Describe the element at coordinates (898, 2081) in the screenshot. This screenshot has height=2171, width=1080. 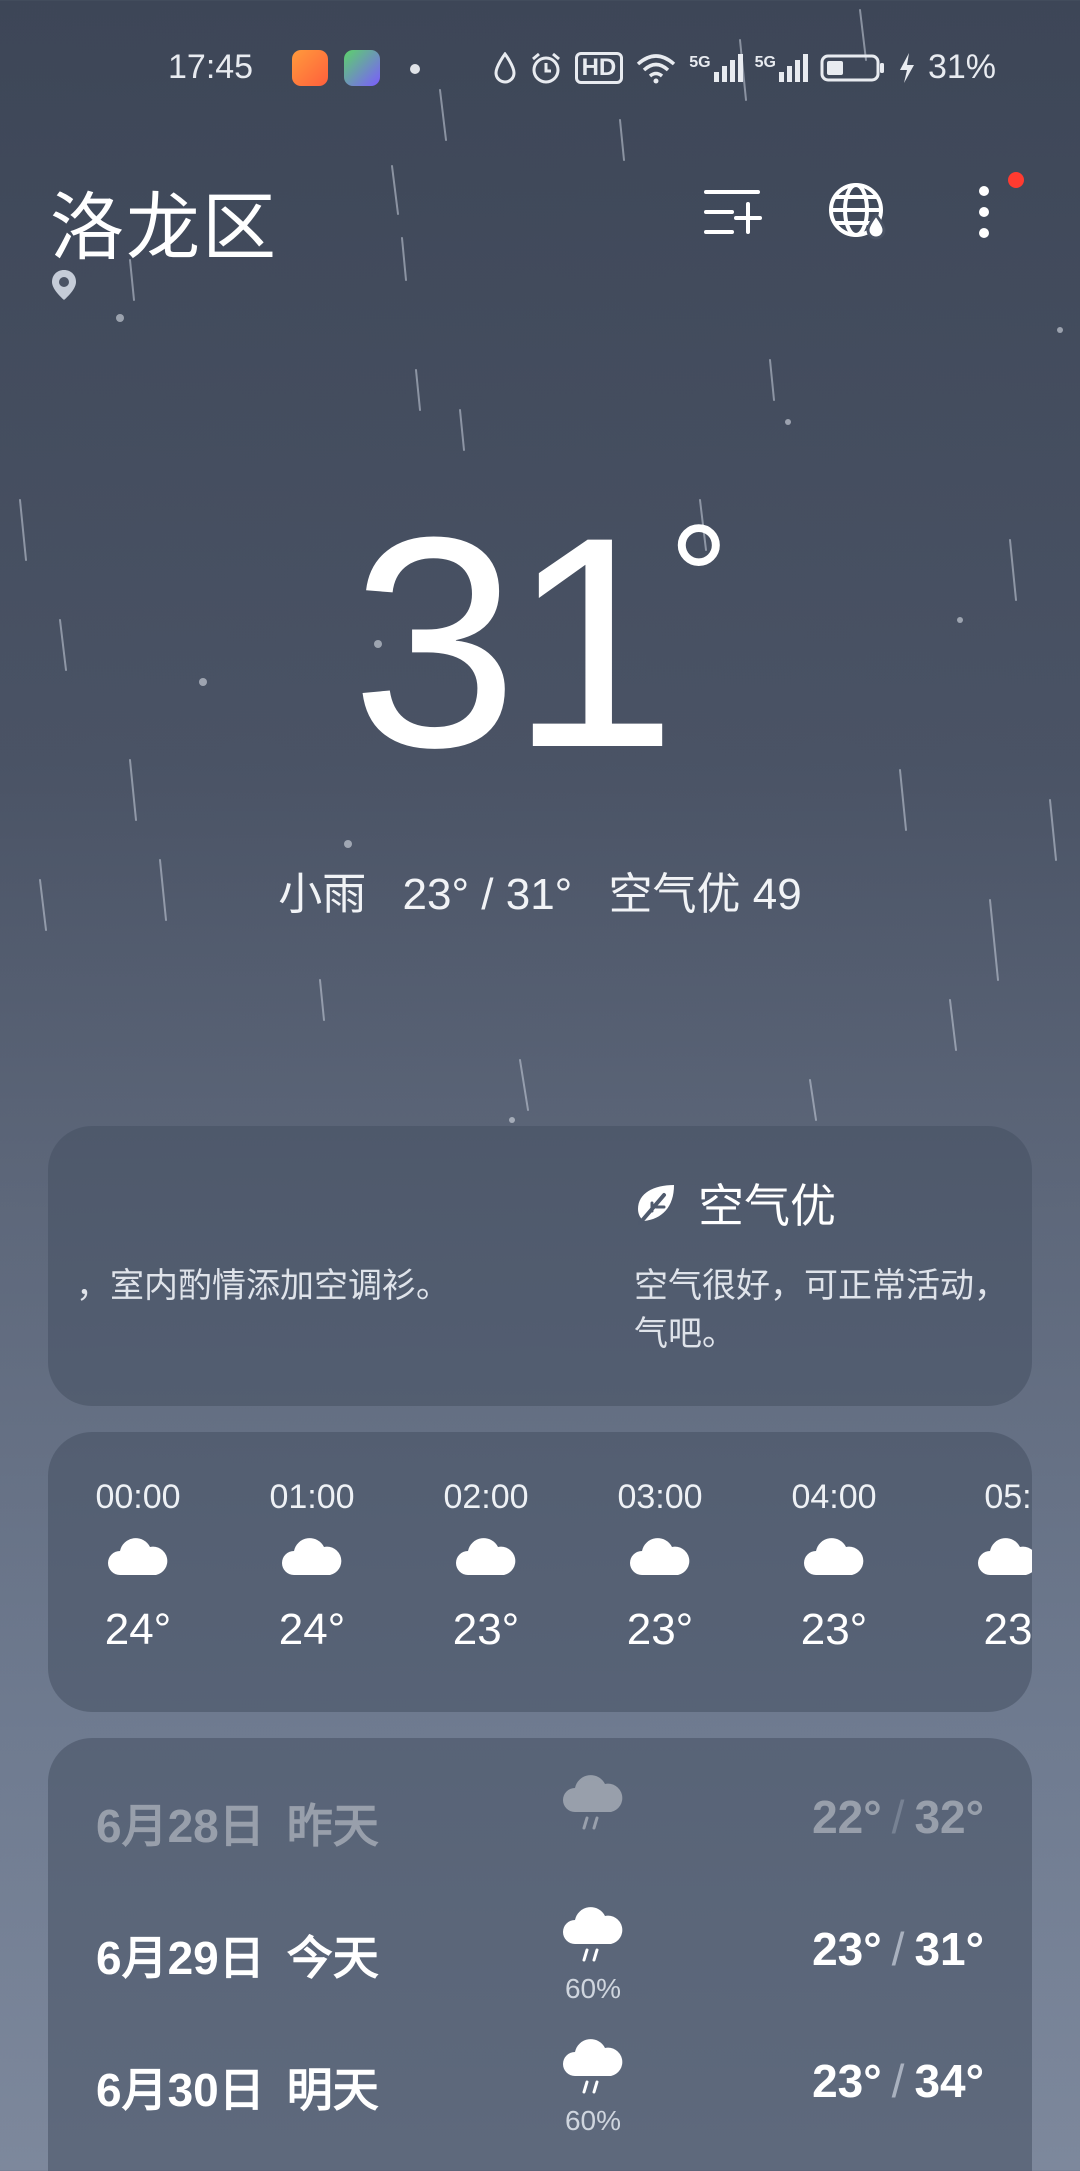
I see `daily-temp-range: 23°/34°` at that location.